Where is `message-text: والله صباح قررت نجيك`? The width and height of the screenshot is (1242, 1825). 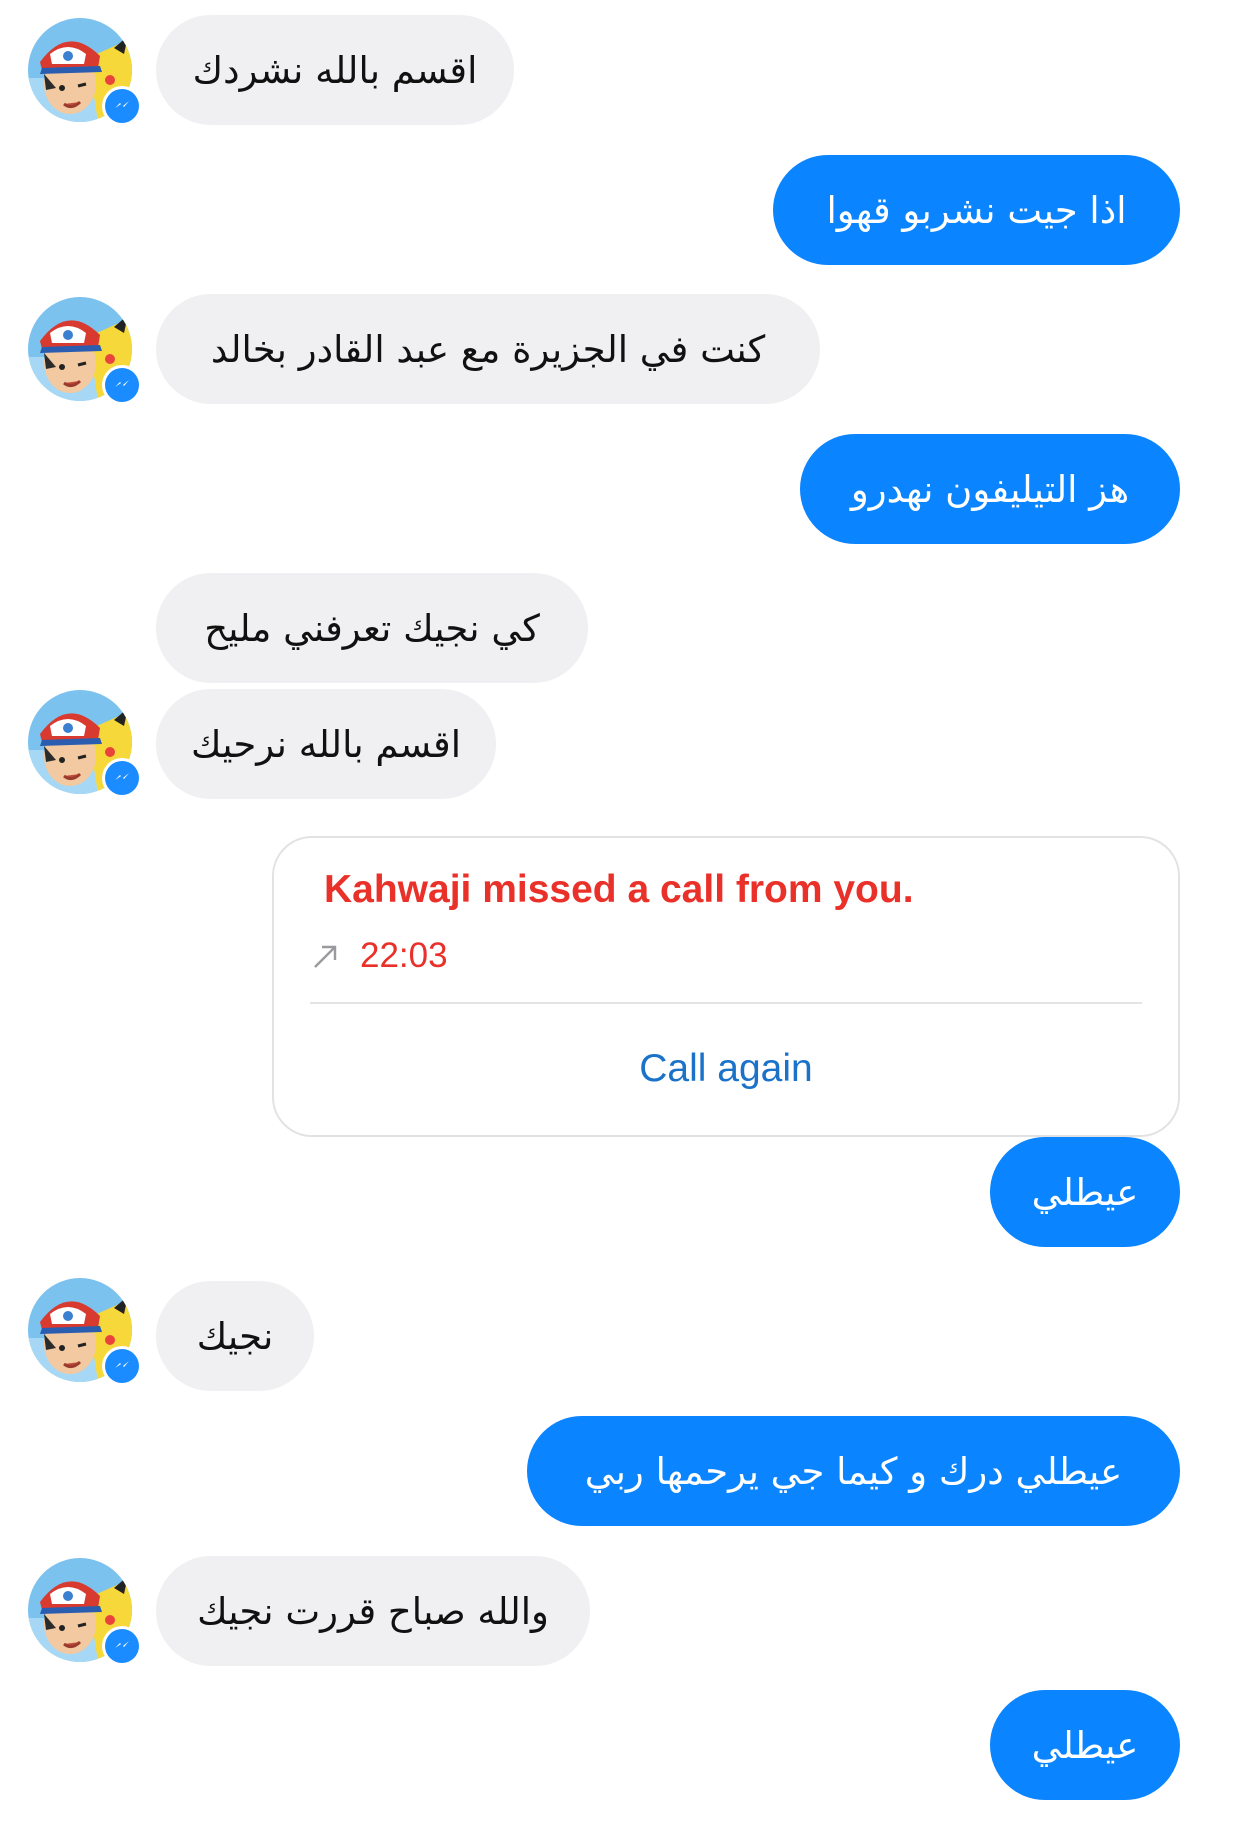 message-text: والله صباح قررت نجيك is located at coordinates (373, 1611).